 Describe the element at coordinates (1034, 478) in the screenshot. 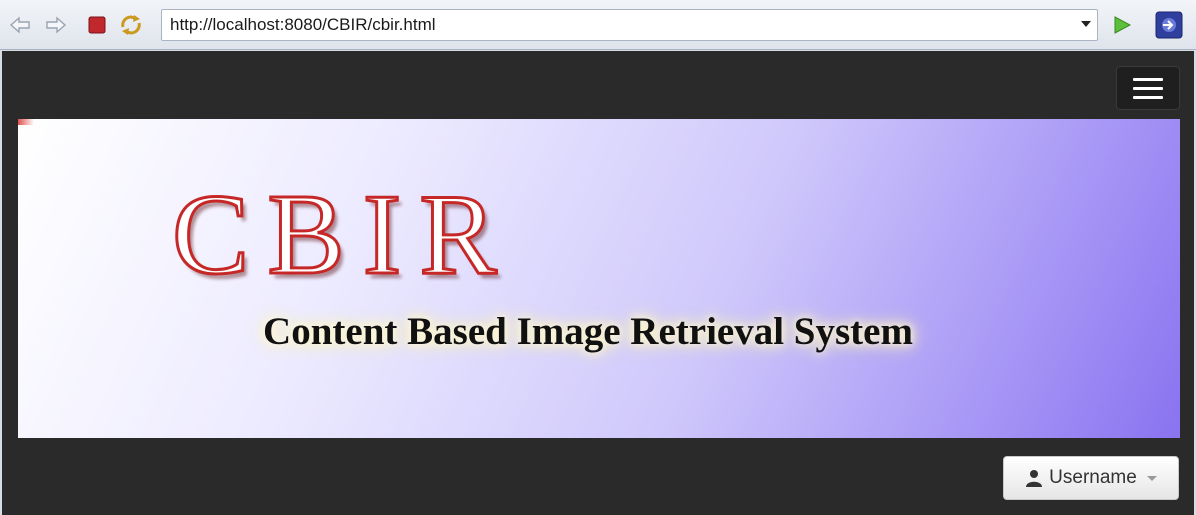

I see `user-icon` at that location.